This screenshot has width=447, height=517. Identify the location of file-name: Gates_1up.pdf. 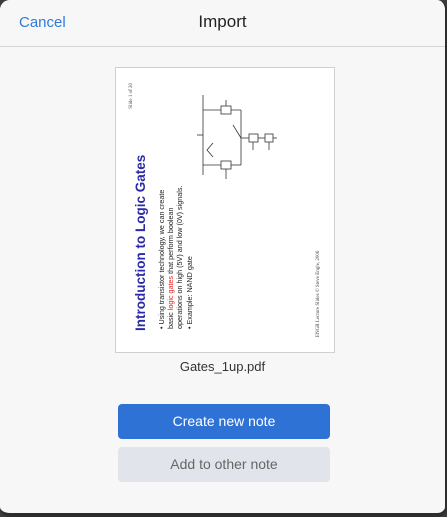
(222, 366).